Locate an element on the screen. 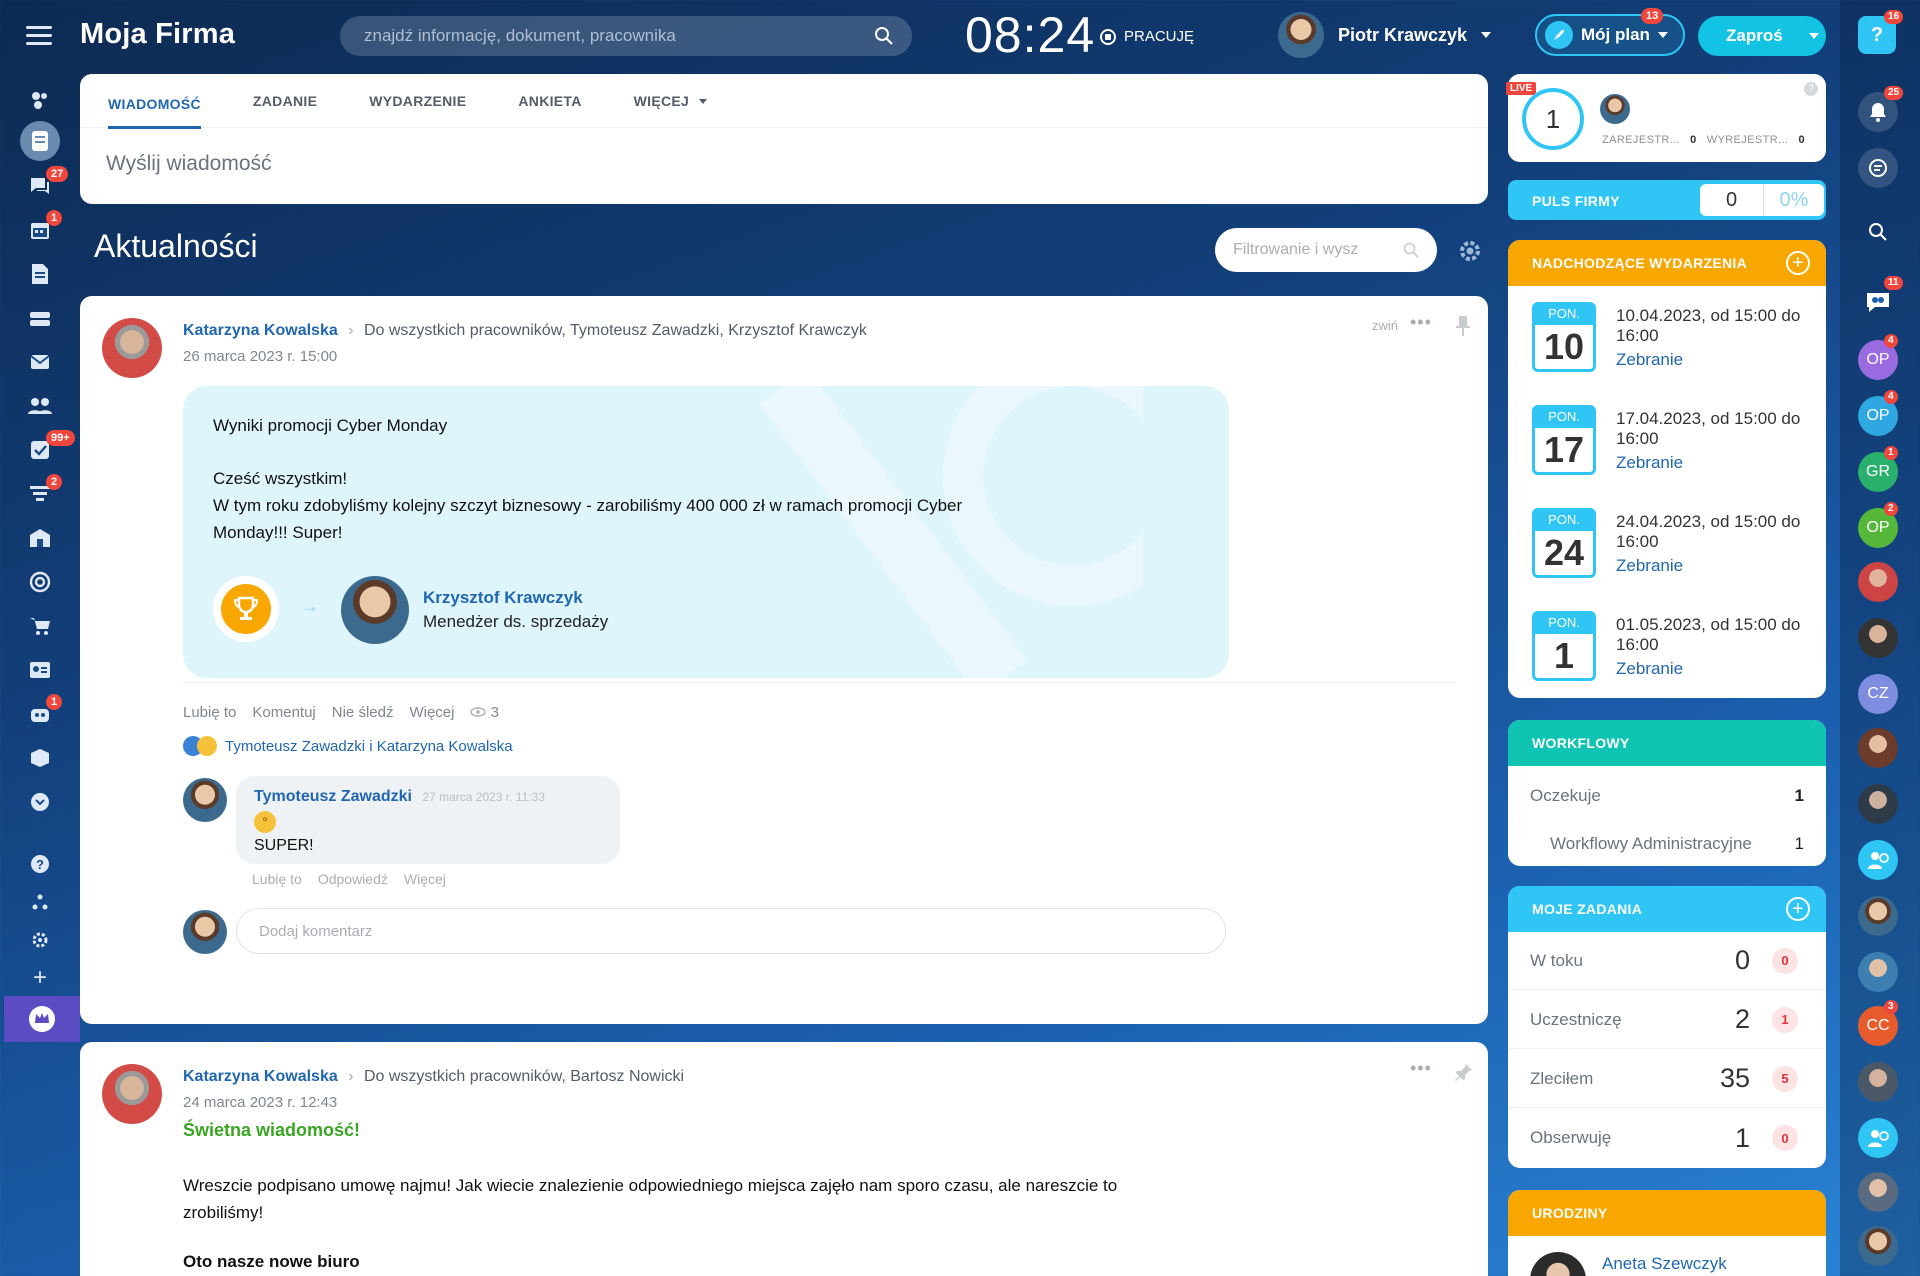 This screenshot has width=1920, height=1276. bell-icon: 25 is located at coordinates (1881, 109).